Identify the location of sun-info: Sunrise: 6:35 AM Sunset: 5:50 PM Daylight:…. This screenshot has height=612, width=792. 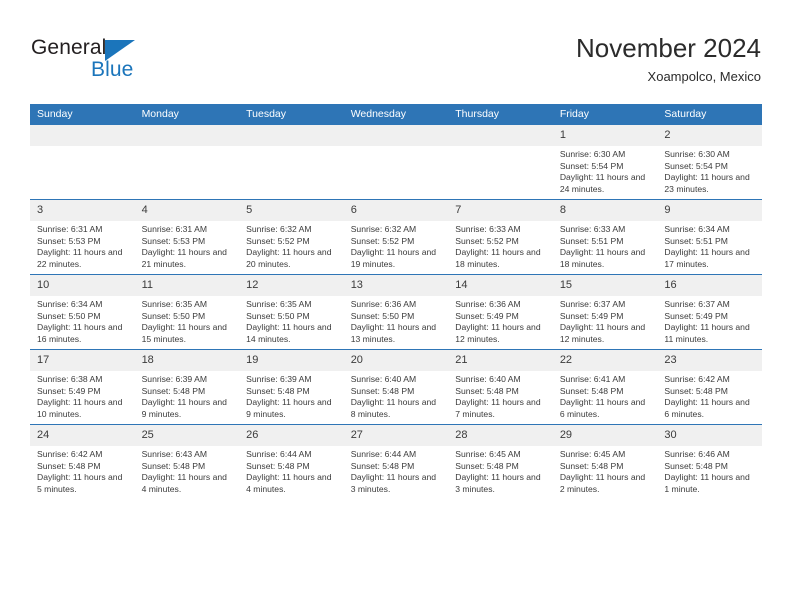
(187, 320).